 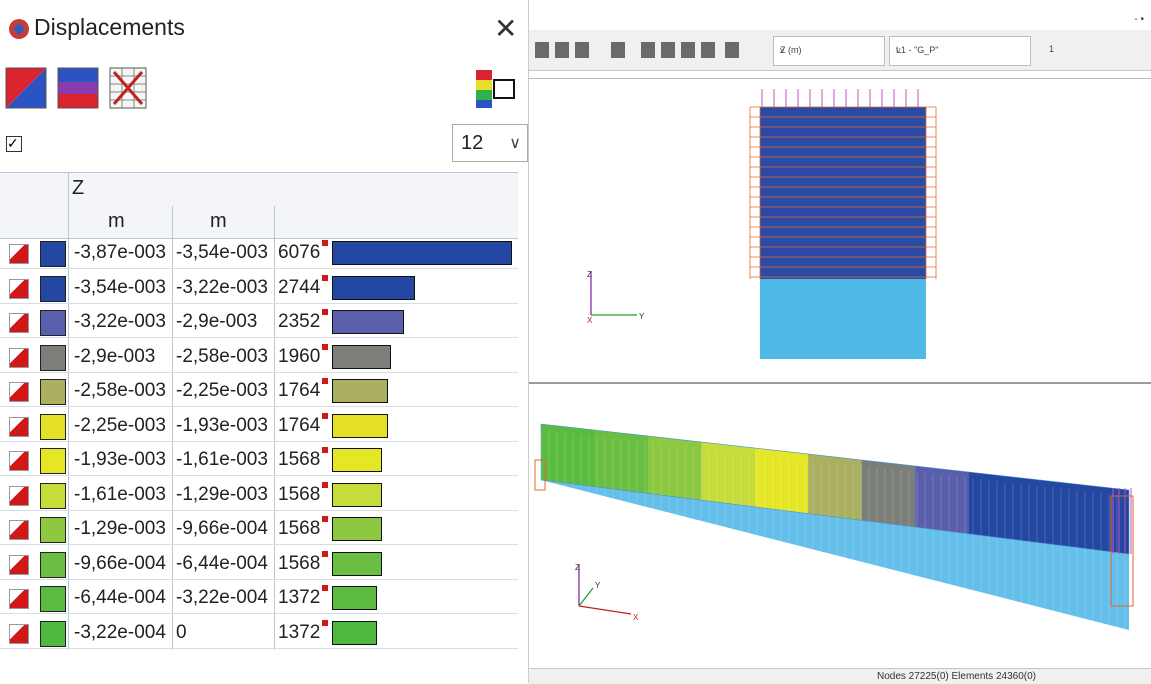 I want to click on range-from: -2,25e-003, so click(x=120, y=425).